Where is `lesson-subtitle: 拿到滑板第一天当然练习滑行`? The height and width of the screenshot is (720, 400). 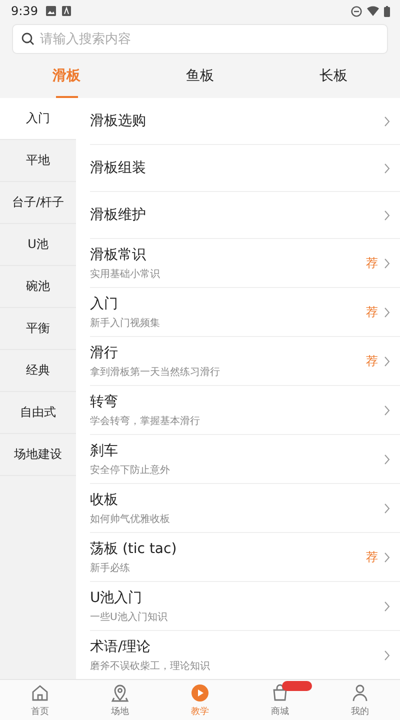
lesson-subtitle: 拿到滑板第一天当然练习滑行 is located at coordinates (155, 372).